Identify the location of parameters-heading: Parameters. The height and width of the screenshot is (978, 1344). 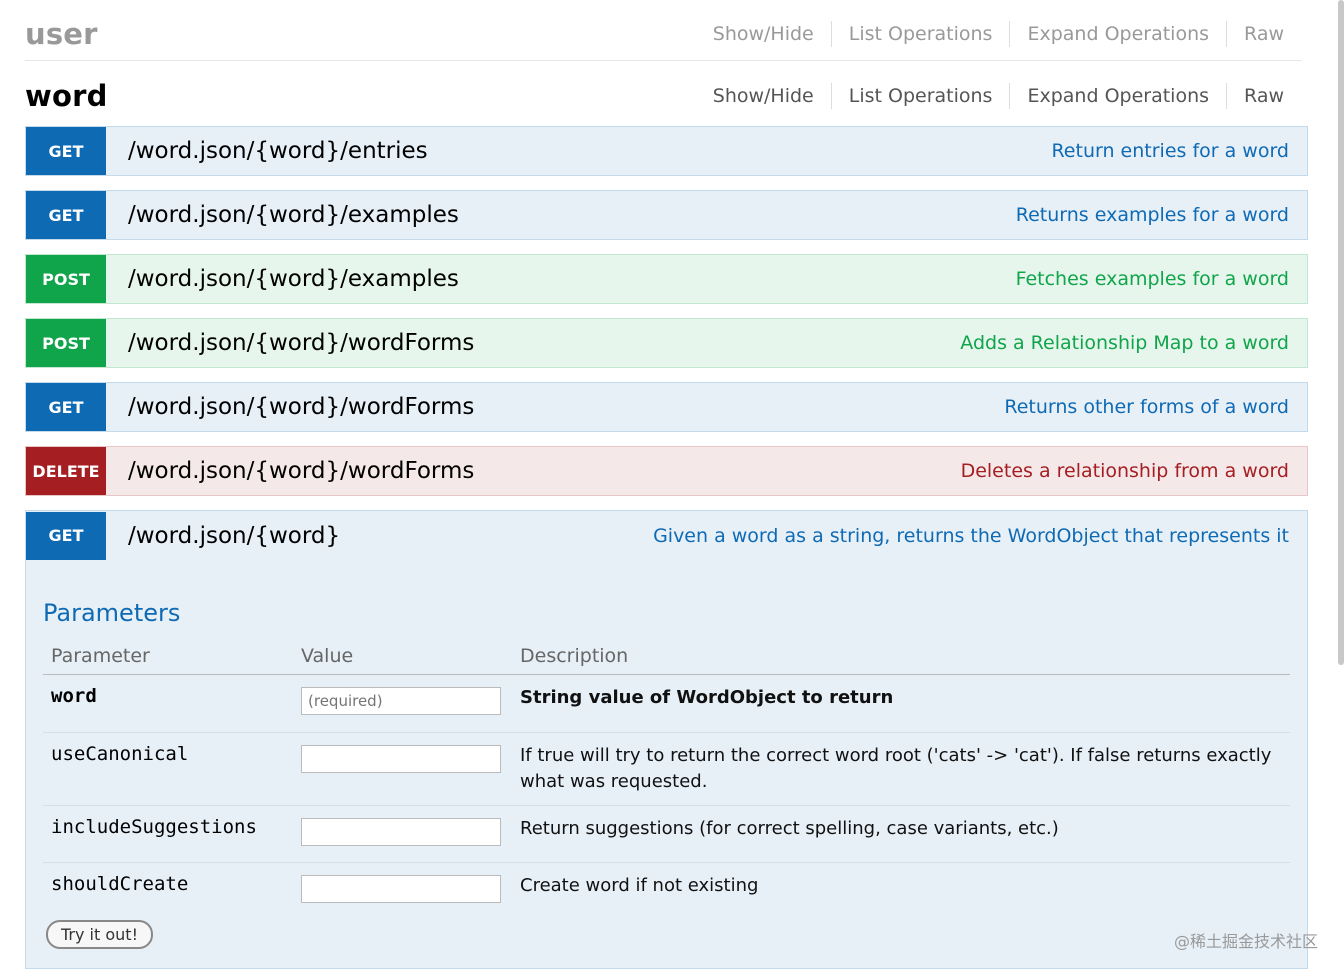
(112, 613).